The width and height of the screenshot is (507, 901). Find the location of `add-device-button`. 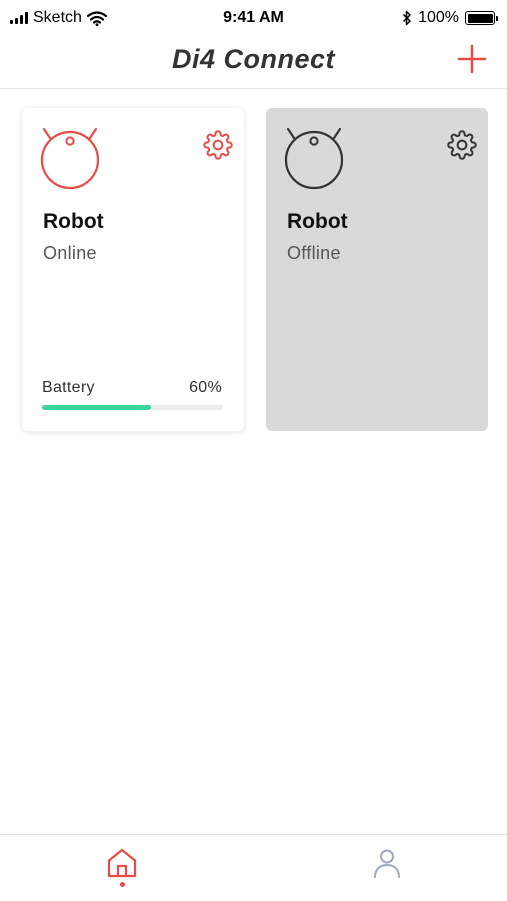

add-device-button is located at coordinates (472, 59).